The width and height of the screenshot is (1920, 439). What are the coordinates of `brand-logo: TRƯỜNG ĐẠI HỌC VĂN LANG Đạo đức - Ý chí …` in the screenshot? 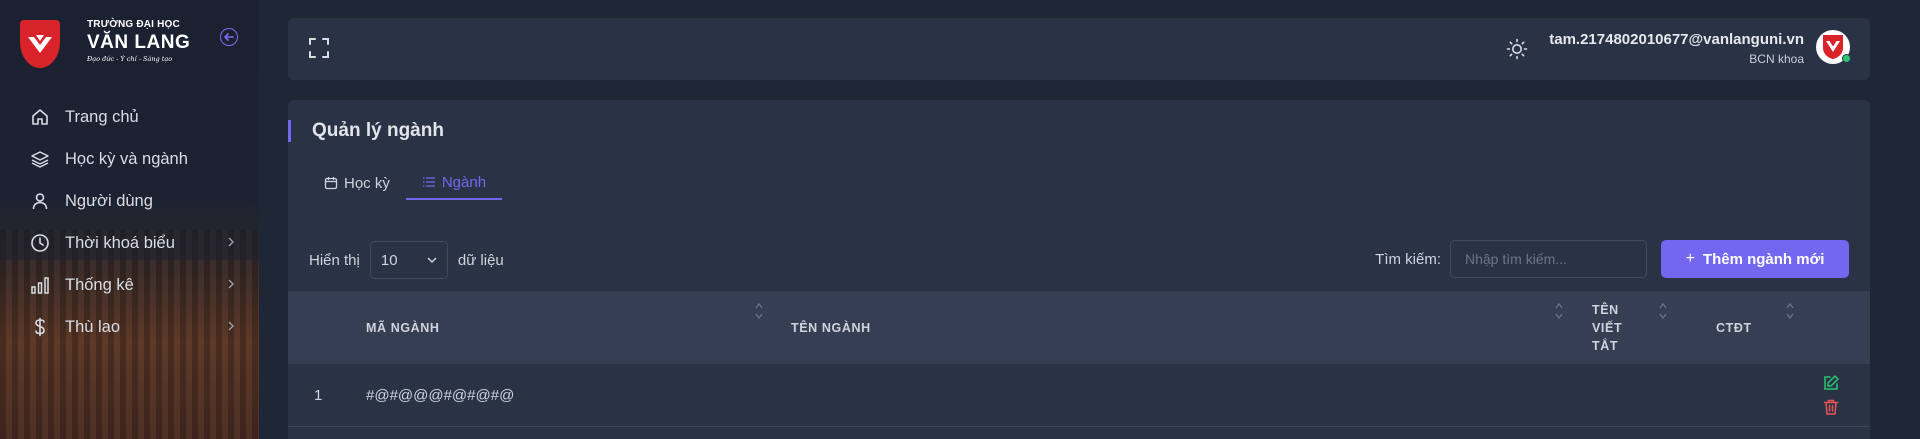 It's located at (105, 44).